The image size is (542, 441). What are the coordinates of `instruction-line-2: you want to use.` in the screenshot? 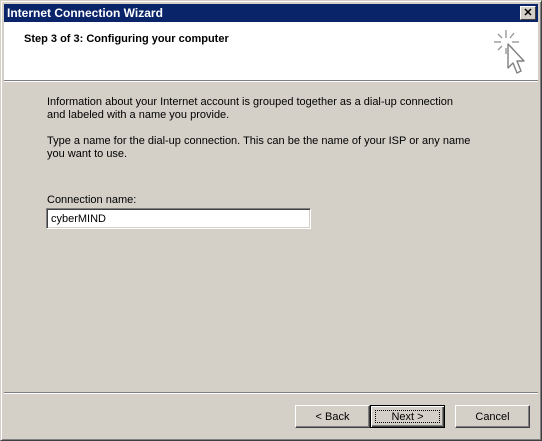 It's located at (87, 154).